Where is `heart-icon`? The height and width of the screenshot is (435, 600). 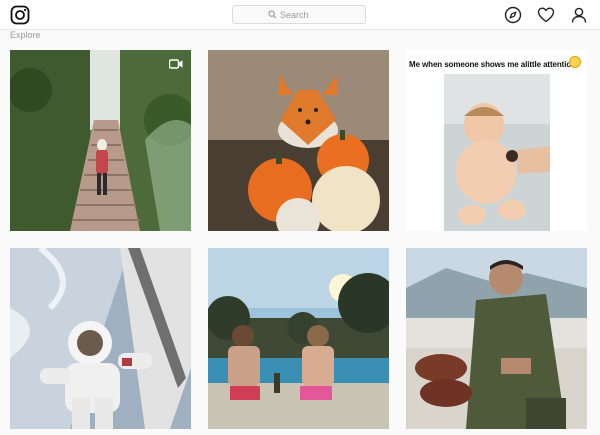
heart-icon is located at coordinates (546, 15).